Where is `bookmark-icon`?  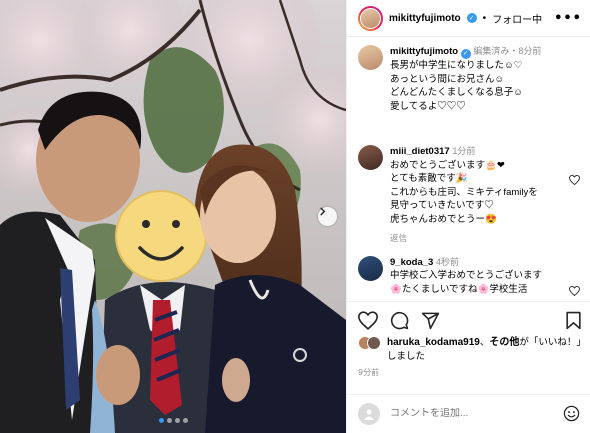 bookmark-icon is located at coordinates (573, 320).